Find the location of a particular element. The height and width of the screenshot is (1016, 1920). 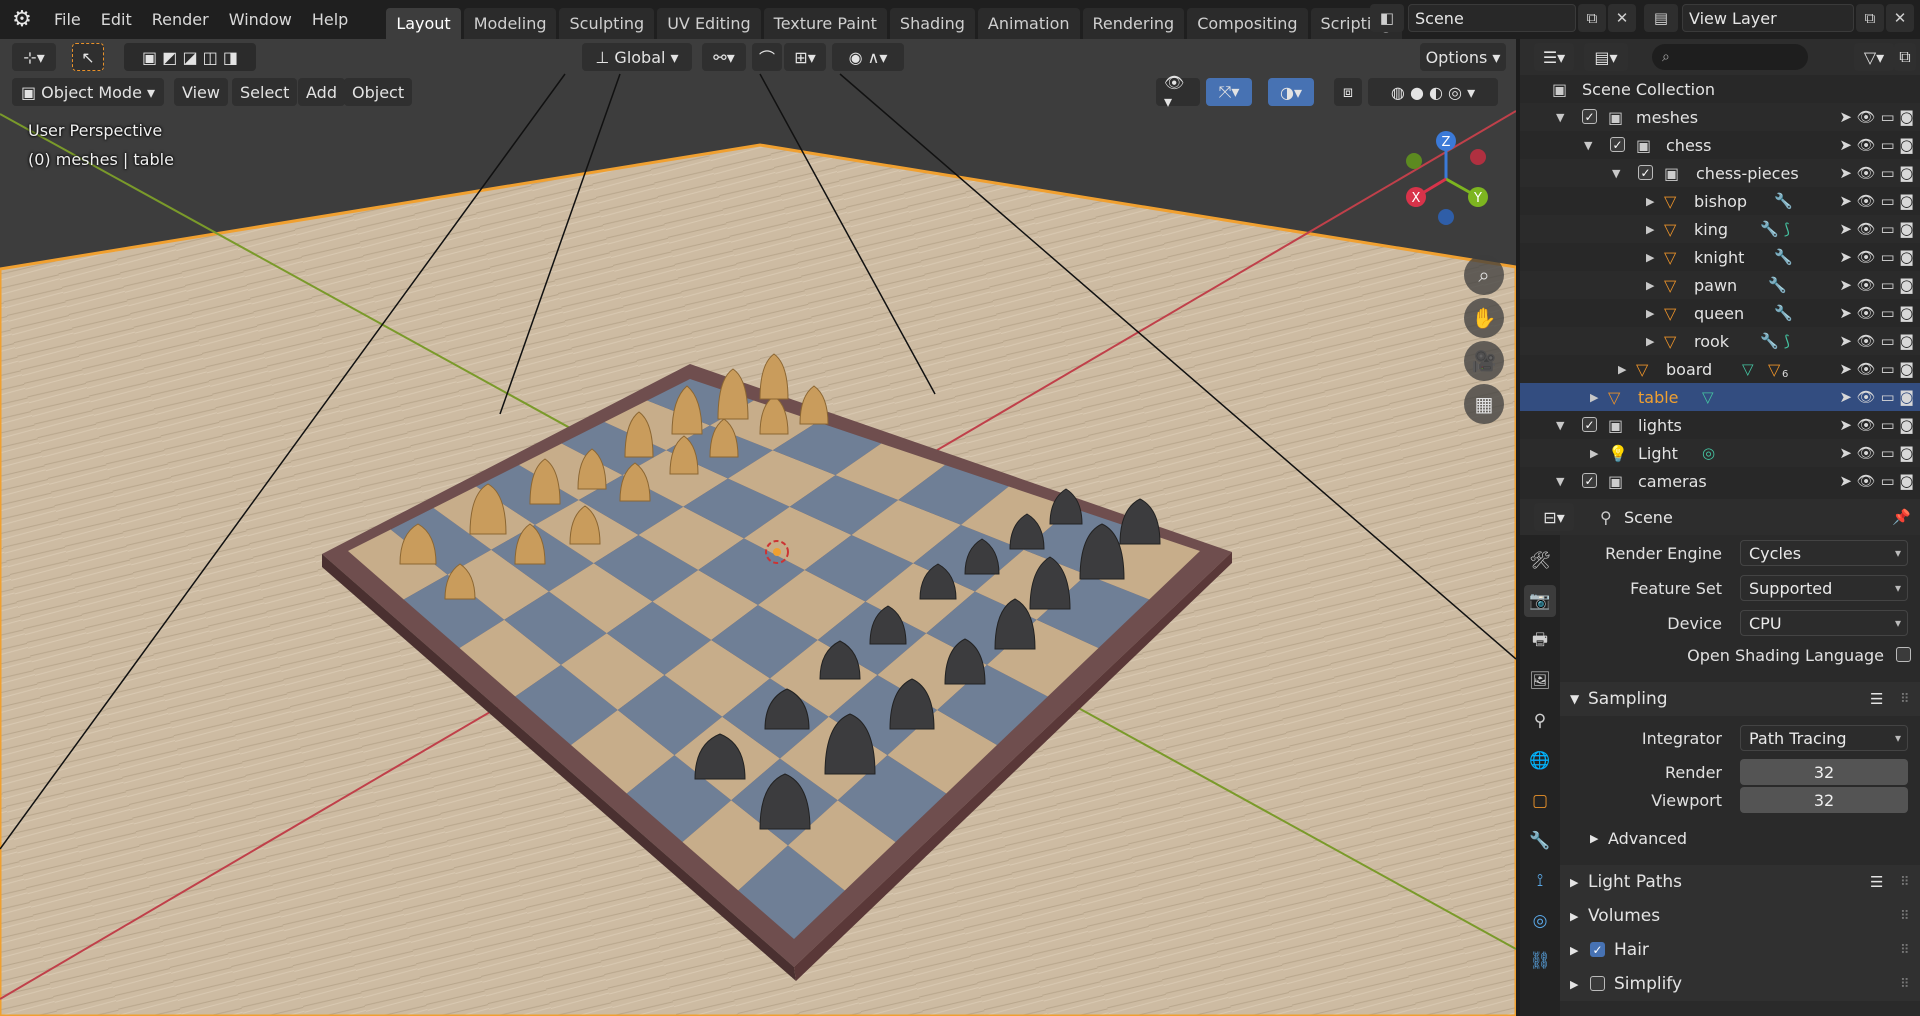

tab-texture-paint: Texture Paint is located at coordinates (825, 23).